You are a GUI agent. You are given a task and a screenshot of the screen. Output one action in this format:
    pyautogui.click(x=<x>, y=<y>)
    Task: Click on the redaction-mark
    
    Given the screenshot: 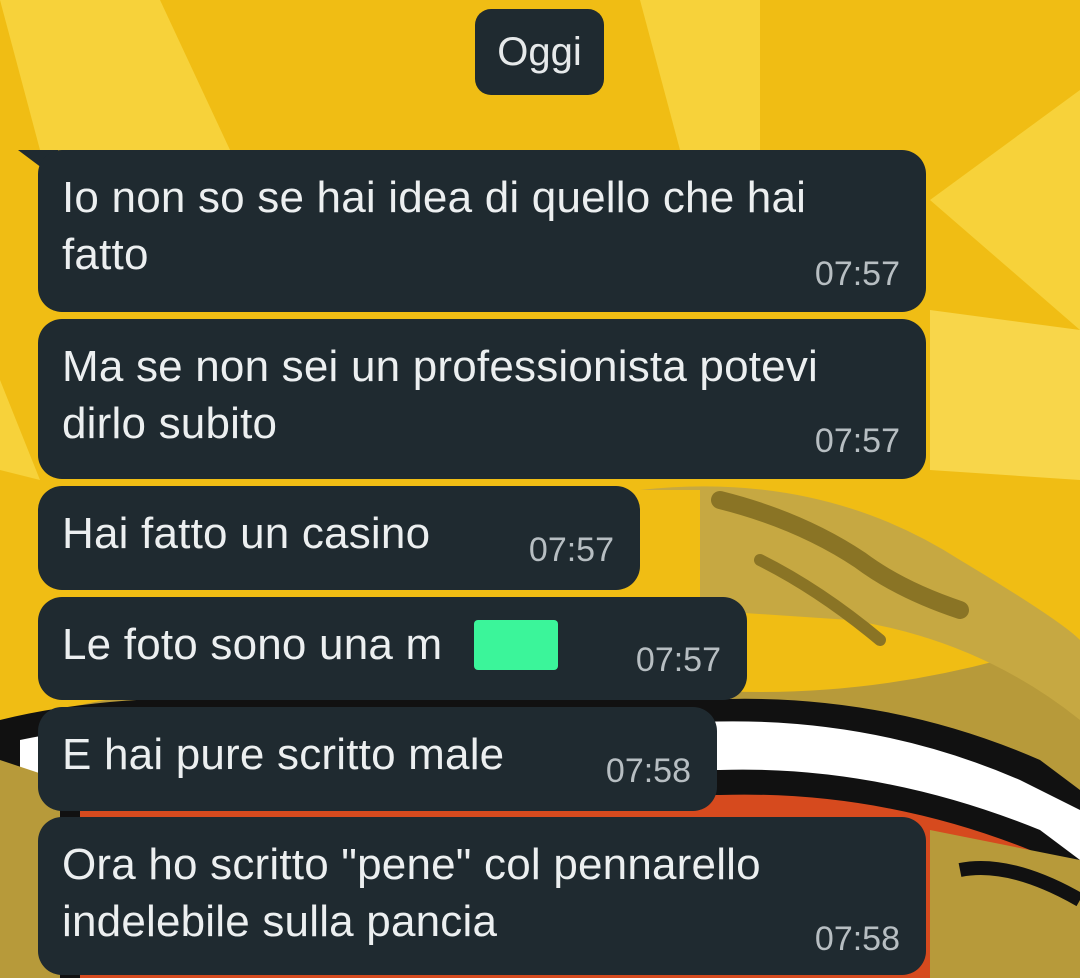 What is the action you would take?
    pyautogui.click(x=516, y=645)
    